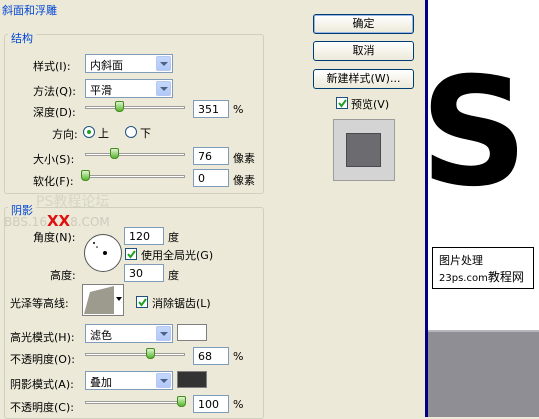 This screenshot has width=539, height=419. I want to click on shadow-opacity-input: 100, so click(211, 404).